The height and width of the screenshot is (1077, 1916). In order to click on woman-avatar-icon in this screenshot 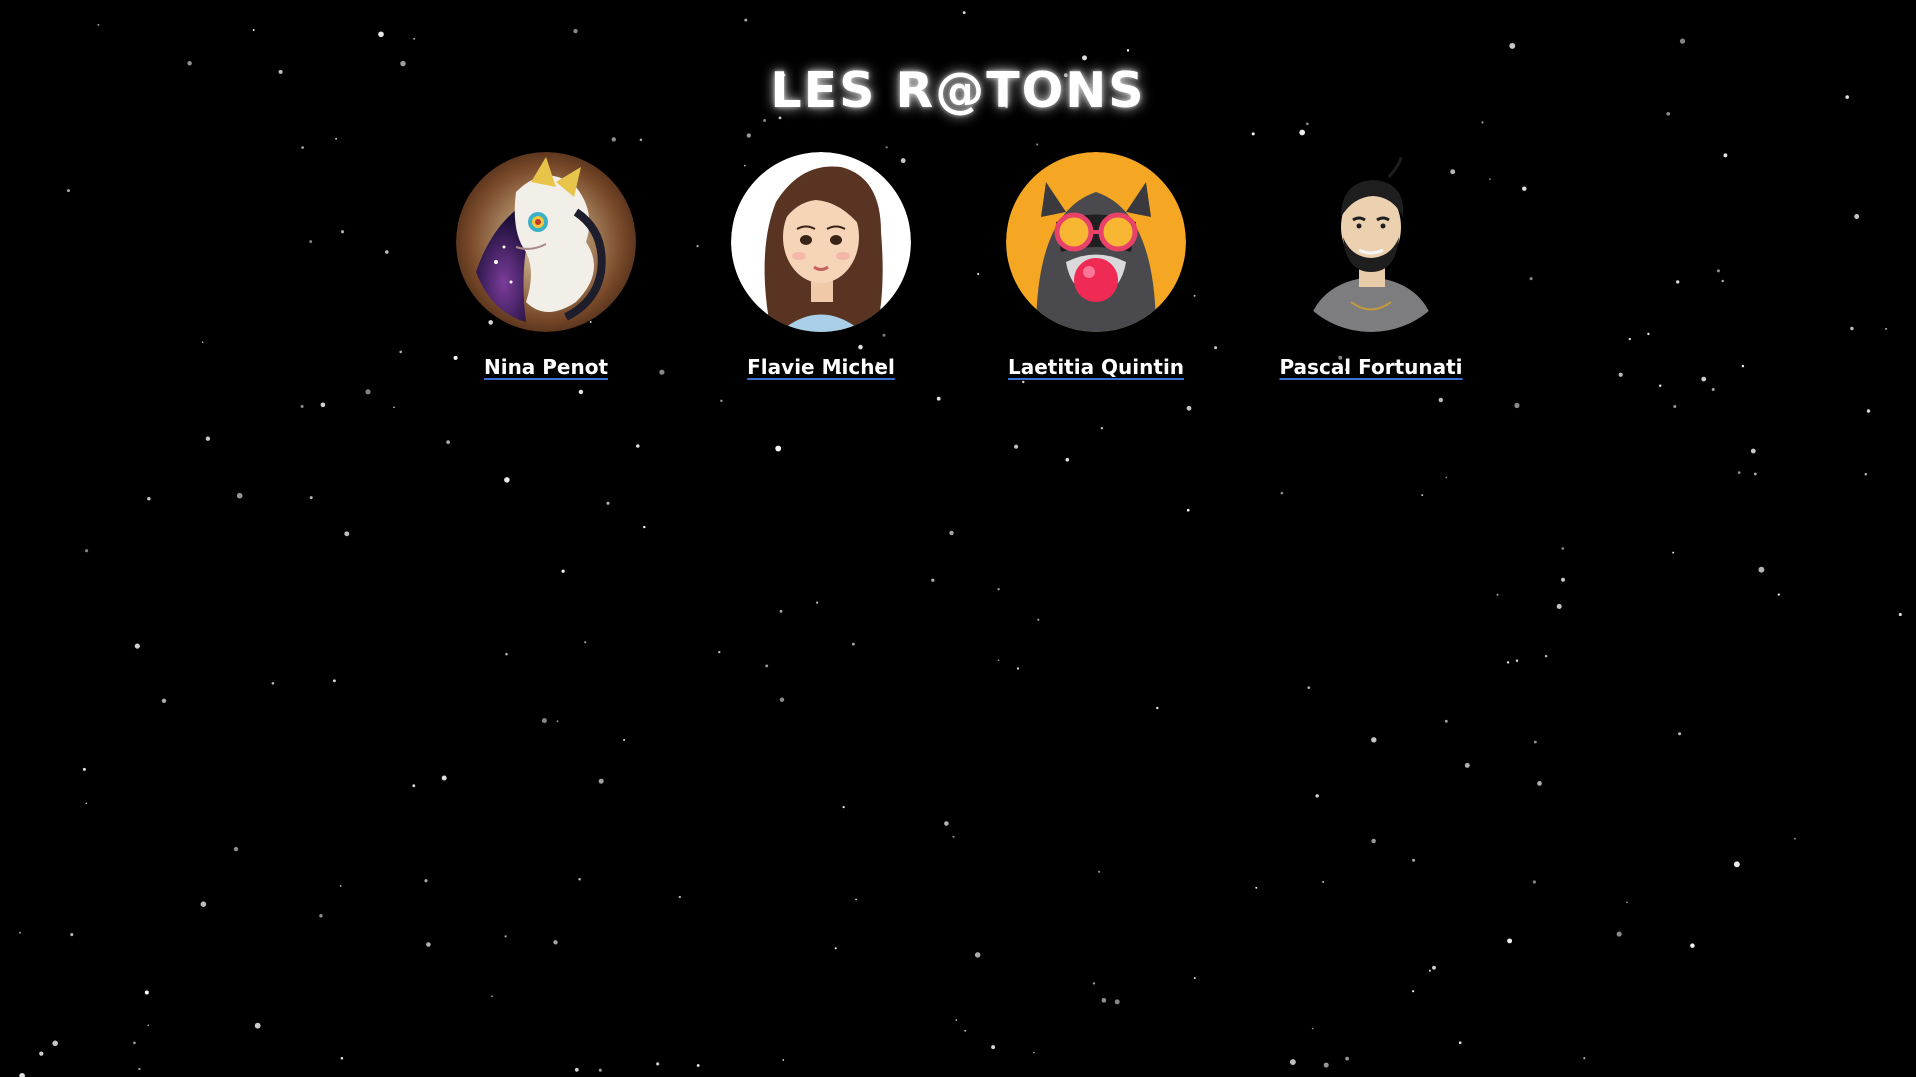, I will do `click(821, 242)`.